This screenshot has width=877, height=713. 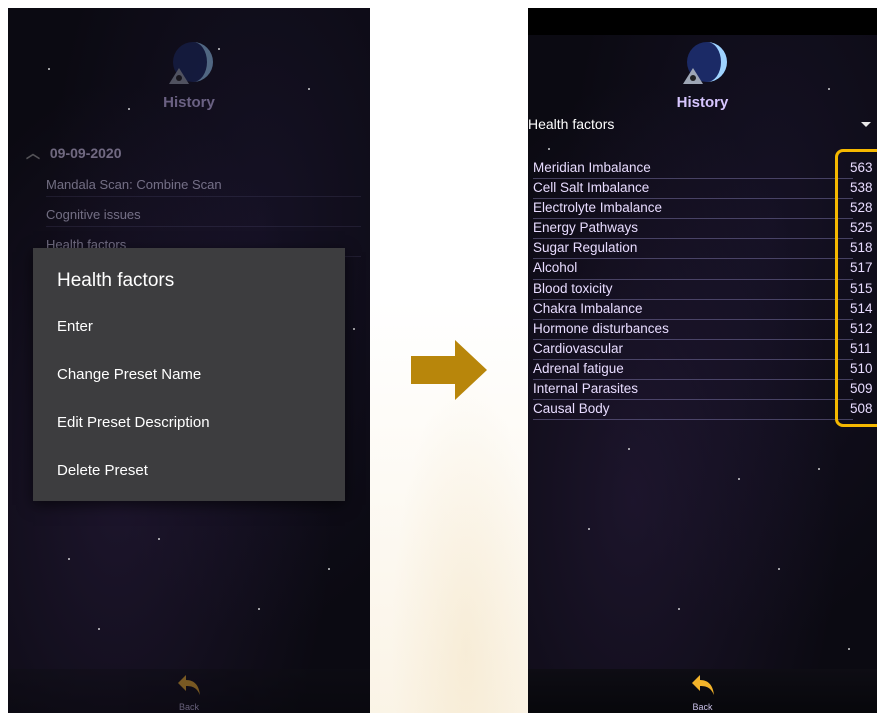 I want to click on factor-name: Hormone disturbances, so click(x=601, y=328).